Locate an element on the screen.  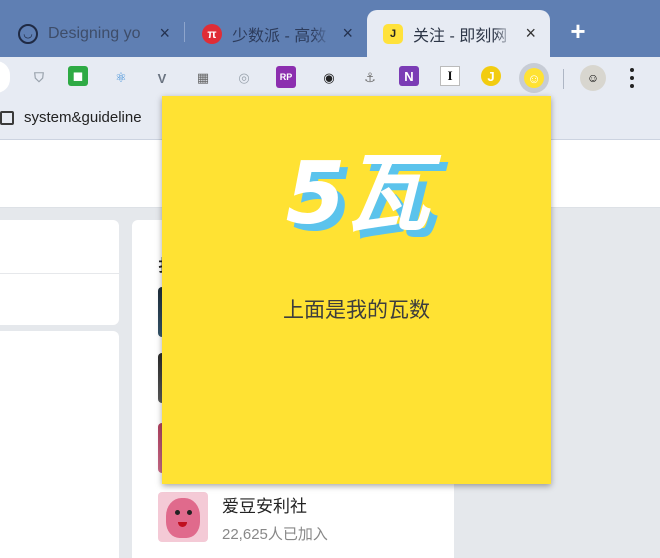
bookmark-folder-system-guideline: system&guideline is located at coordinates (83, 117).